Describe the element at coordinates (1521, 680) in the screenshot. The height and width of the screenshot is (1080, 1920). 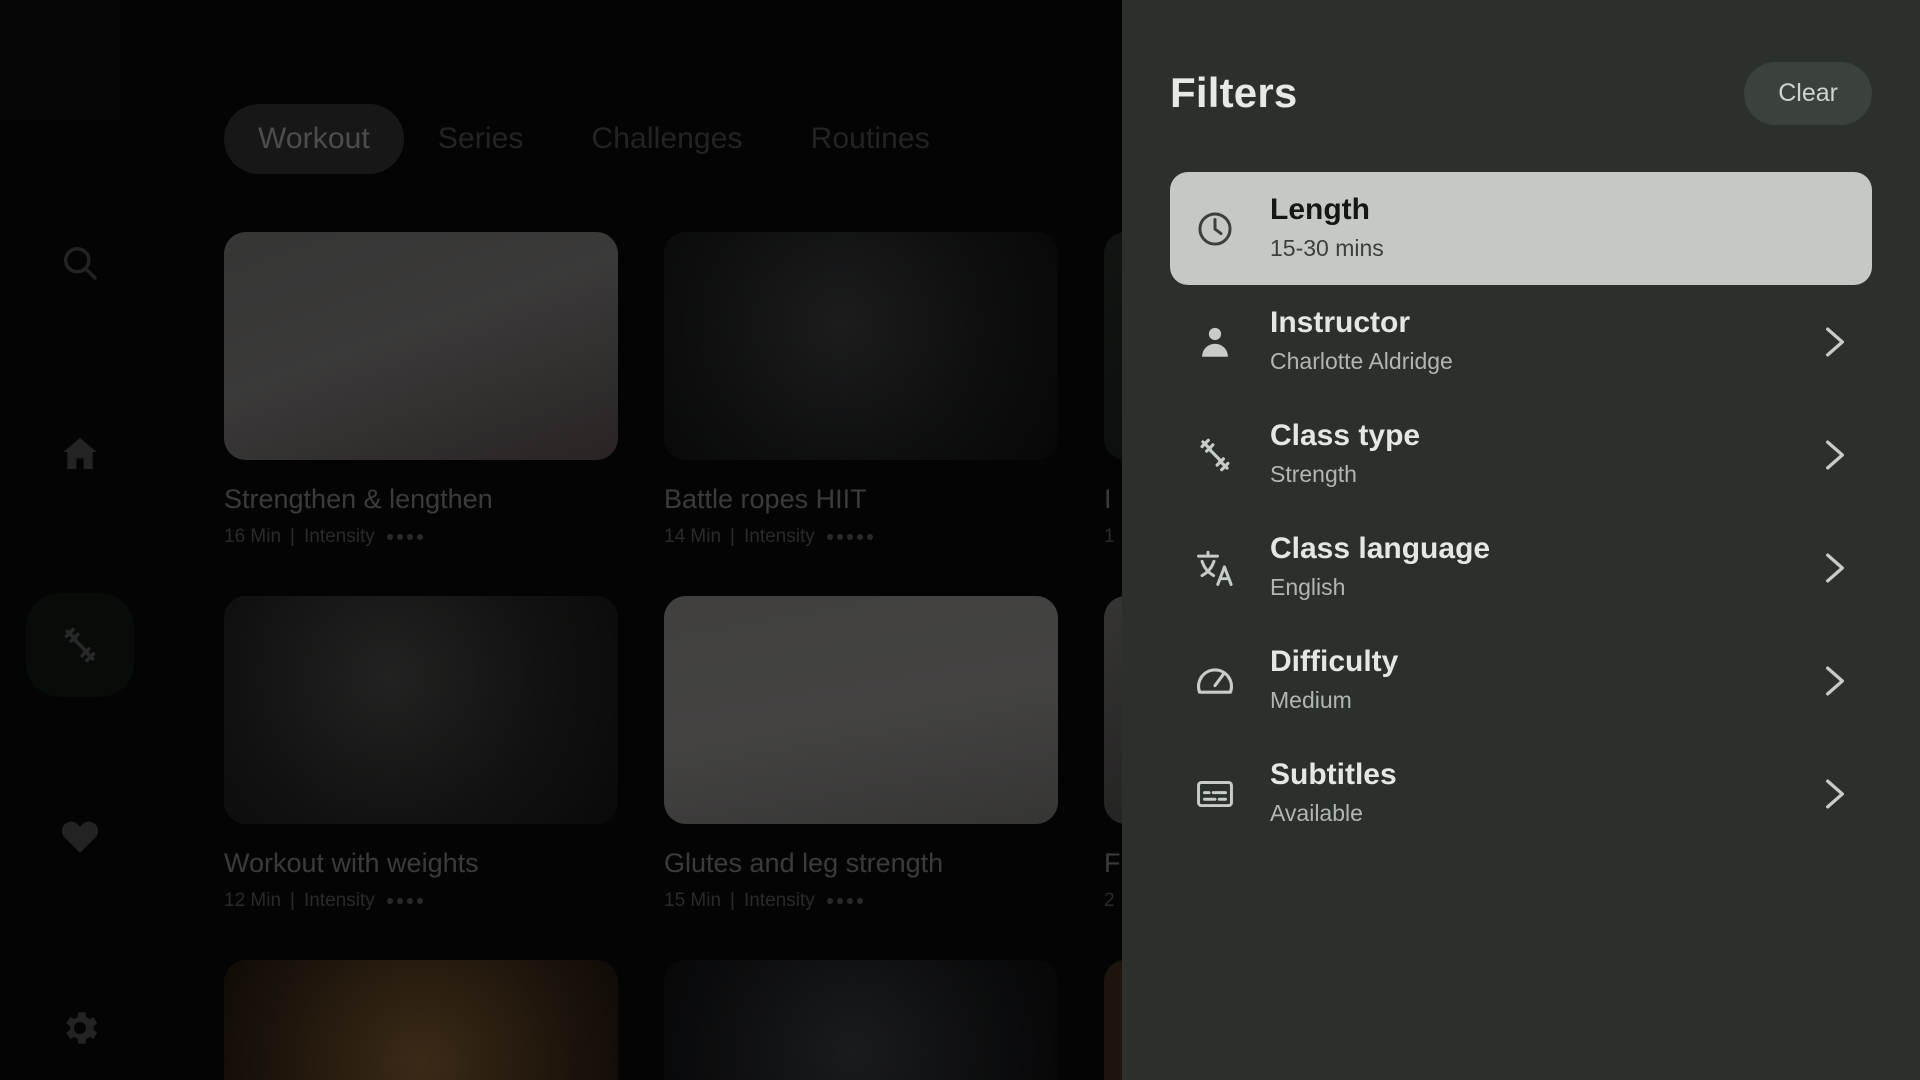
I see `filter-row-difficulty: Difficulty Medium` at that location.